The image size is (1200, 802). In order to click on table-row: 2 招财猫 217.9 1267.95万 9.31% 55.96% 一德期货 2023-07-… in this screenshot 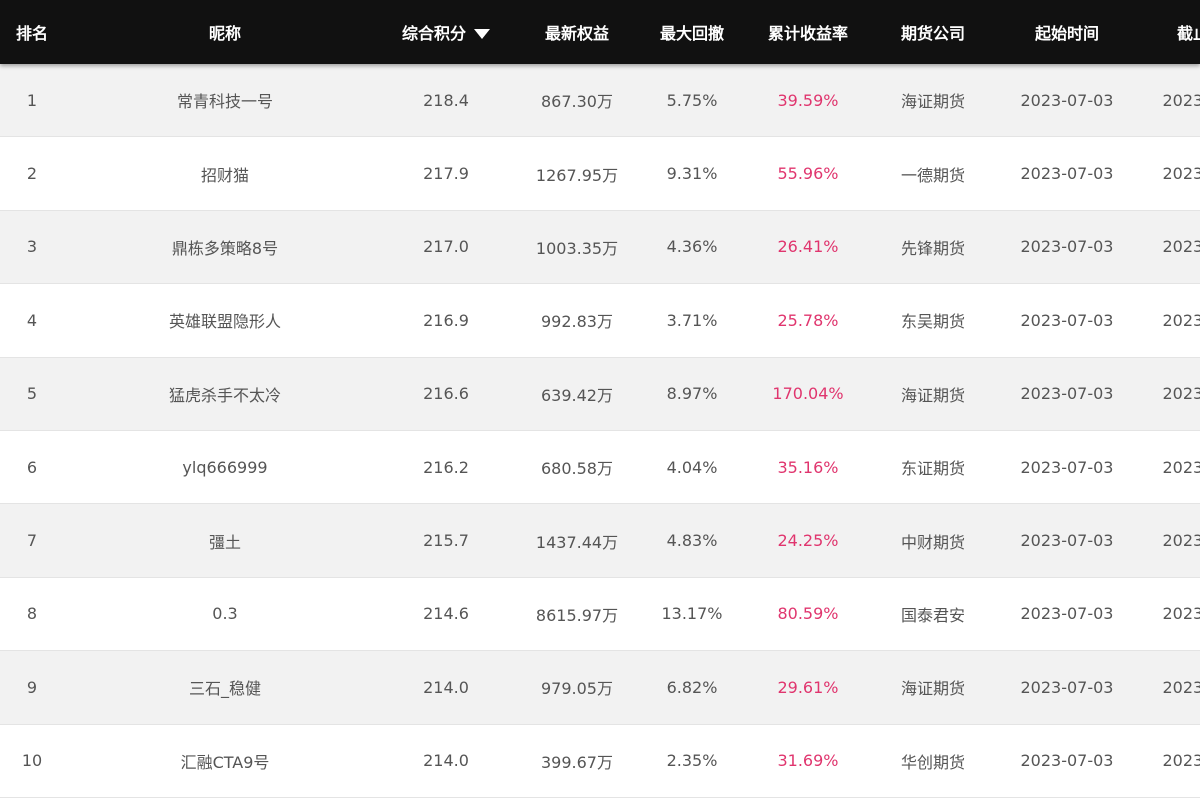, I will do `click(600, 174)`.